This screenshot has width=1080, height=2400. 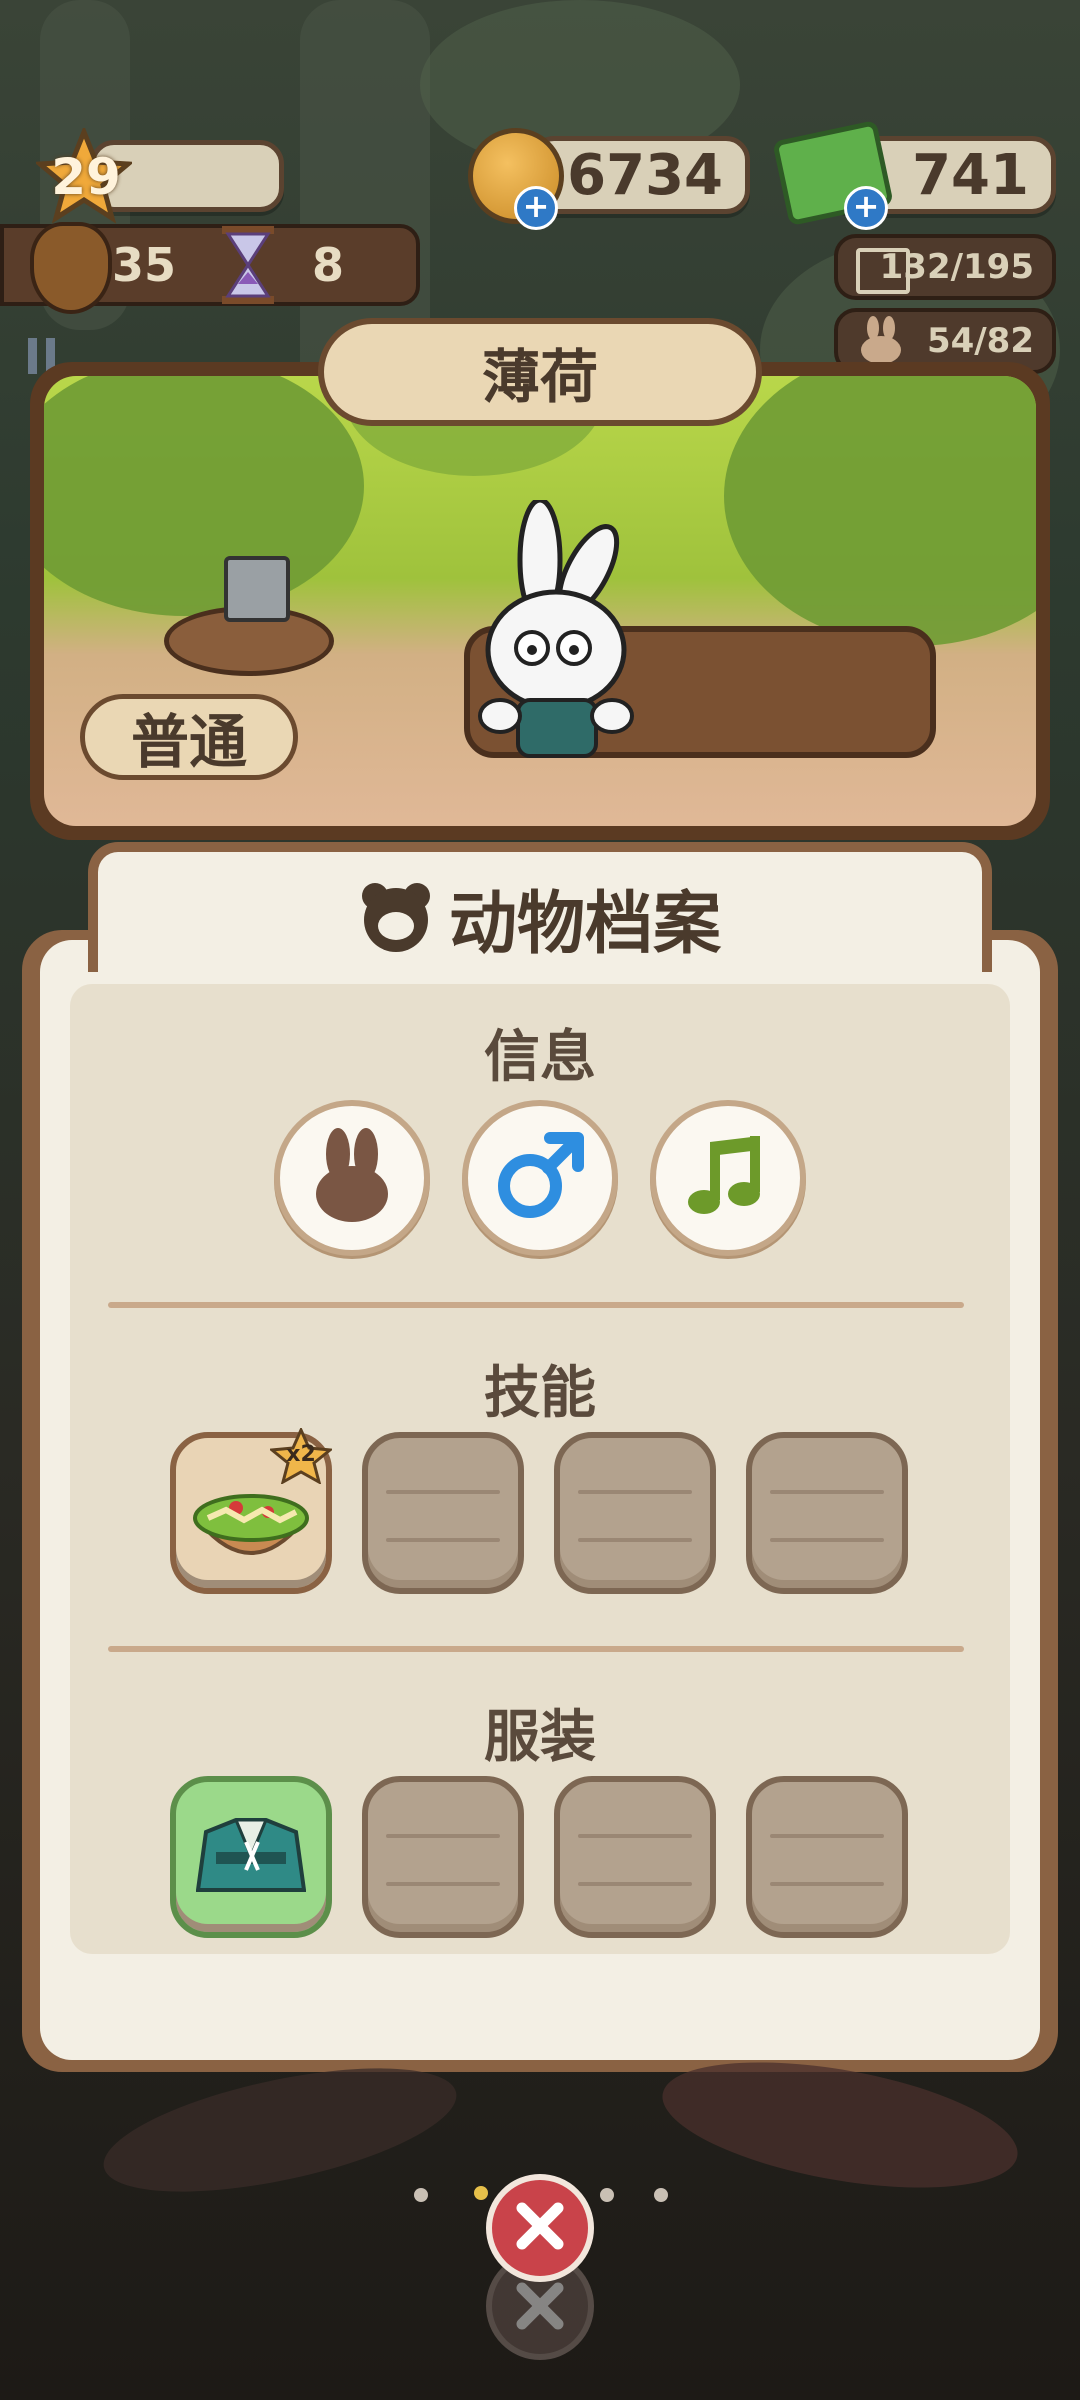 What do you see at coordinates (188, 742) in the screenshot?
I see `rarity-label: 普通` at bounding box center [188, 742].